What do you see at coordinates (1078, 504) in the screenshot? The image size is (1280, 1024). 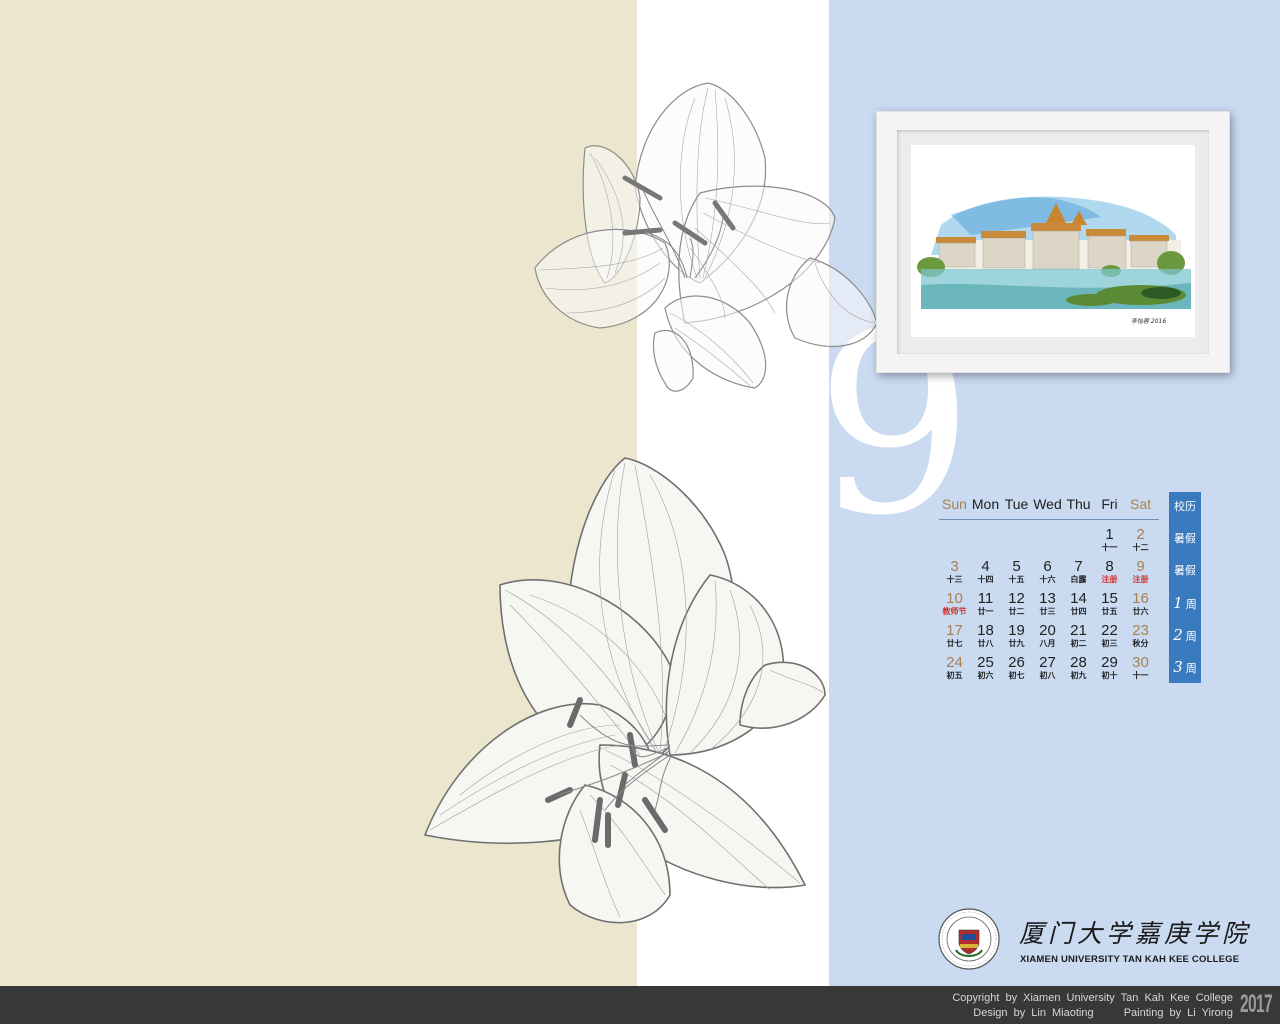 I see `weekday-label: Thu` at bounding box center [1078, 504].